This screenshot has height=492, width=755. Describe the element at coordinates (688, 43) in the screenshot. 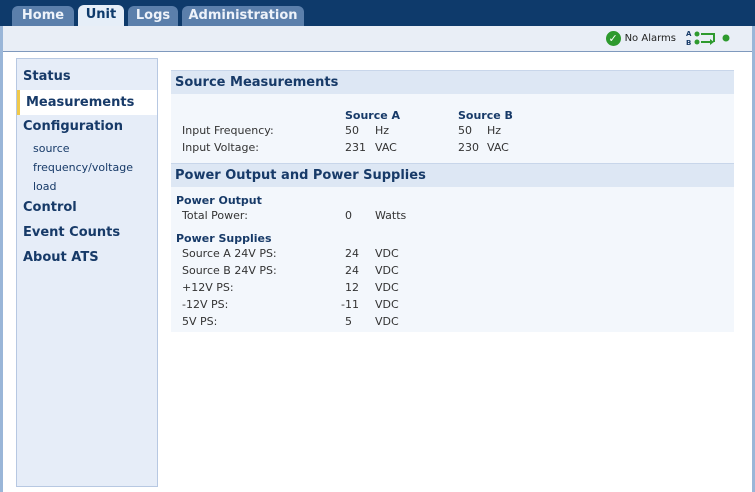

I see `svg-text: B` at that location.